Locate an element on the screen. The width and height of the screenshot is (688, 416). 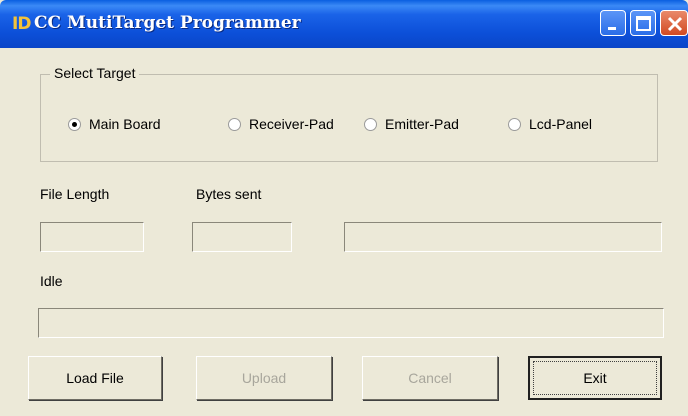
radio-emitter-pad: Emitter-Pad is located at coordinates (411, 124).